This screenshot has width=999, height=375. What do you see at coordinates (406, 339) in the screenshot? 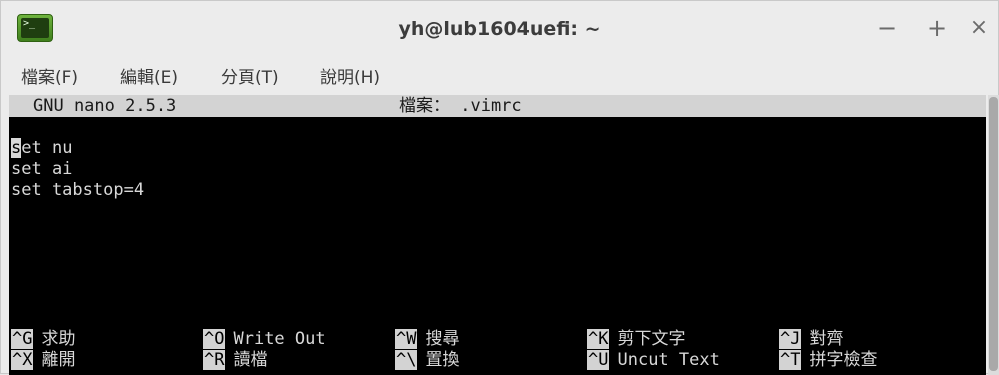
I see `shortcut-key: ^W` at bounding box center [406, 339].